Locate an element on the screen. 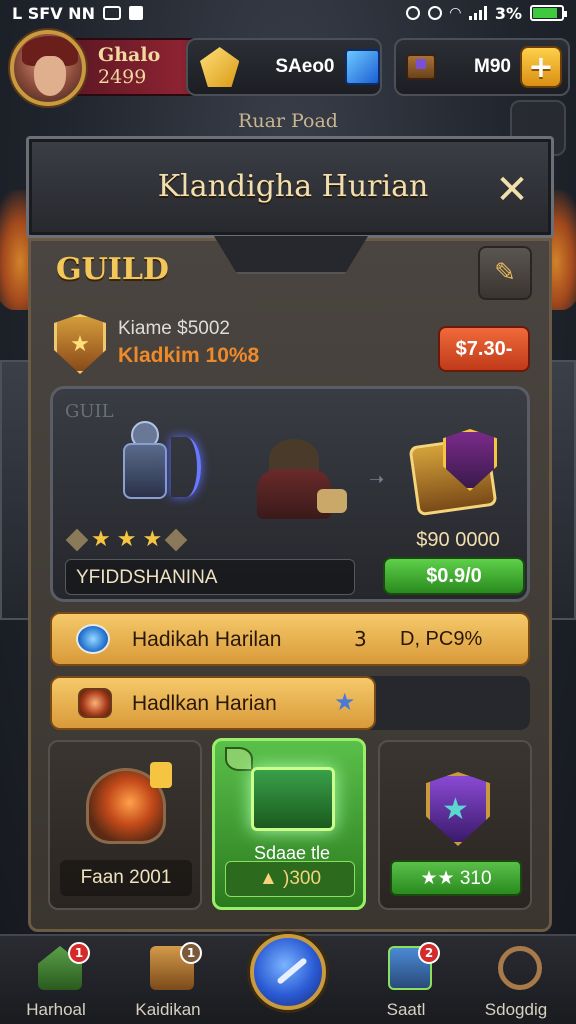 The image size is (576, 1024). battery-icon is located at coordinates (548, 13).